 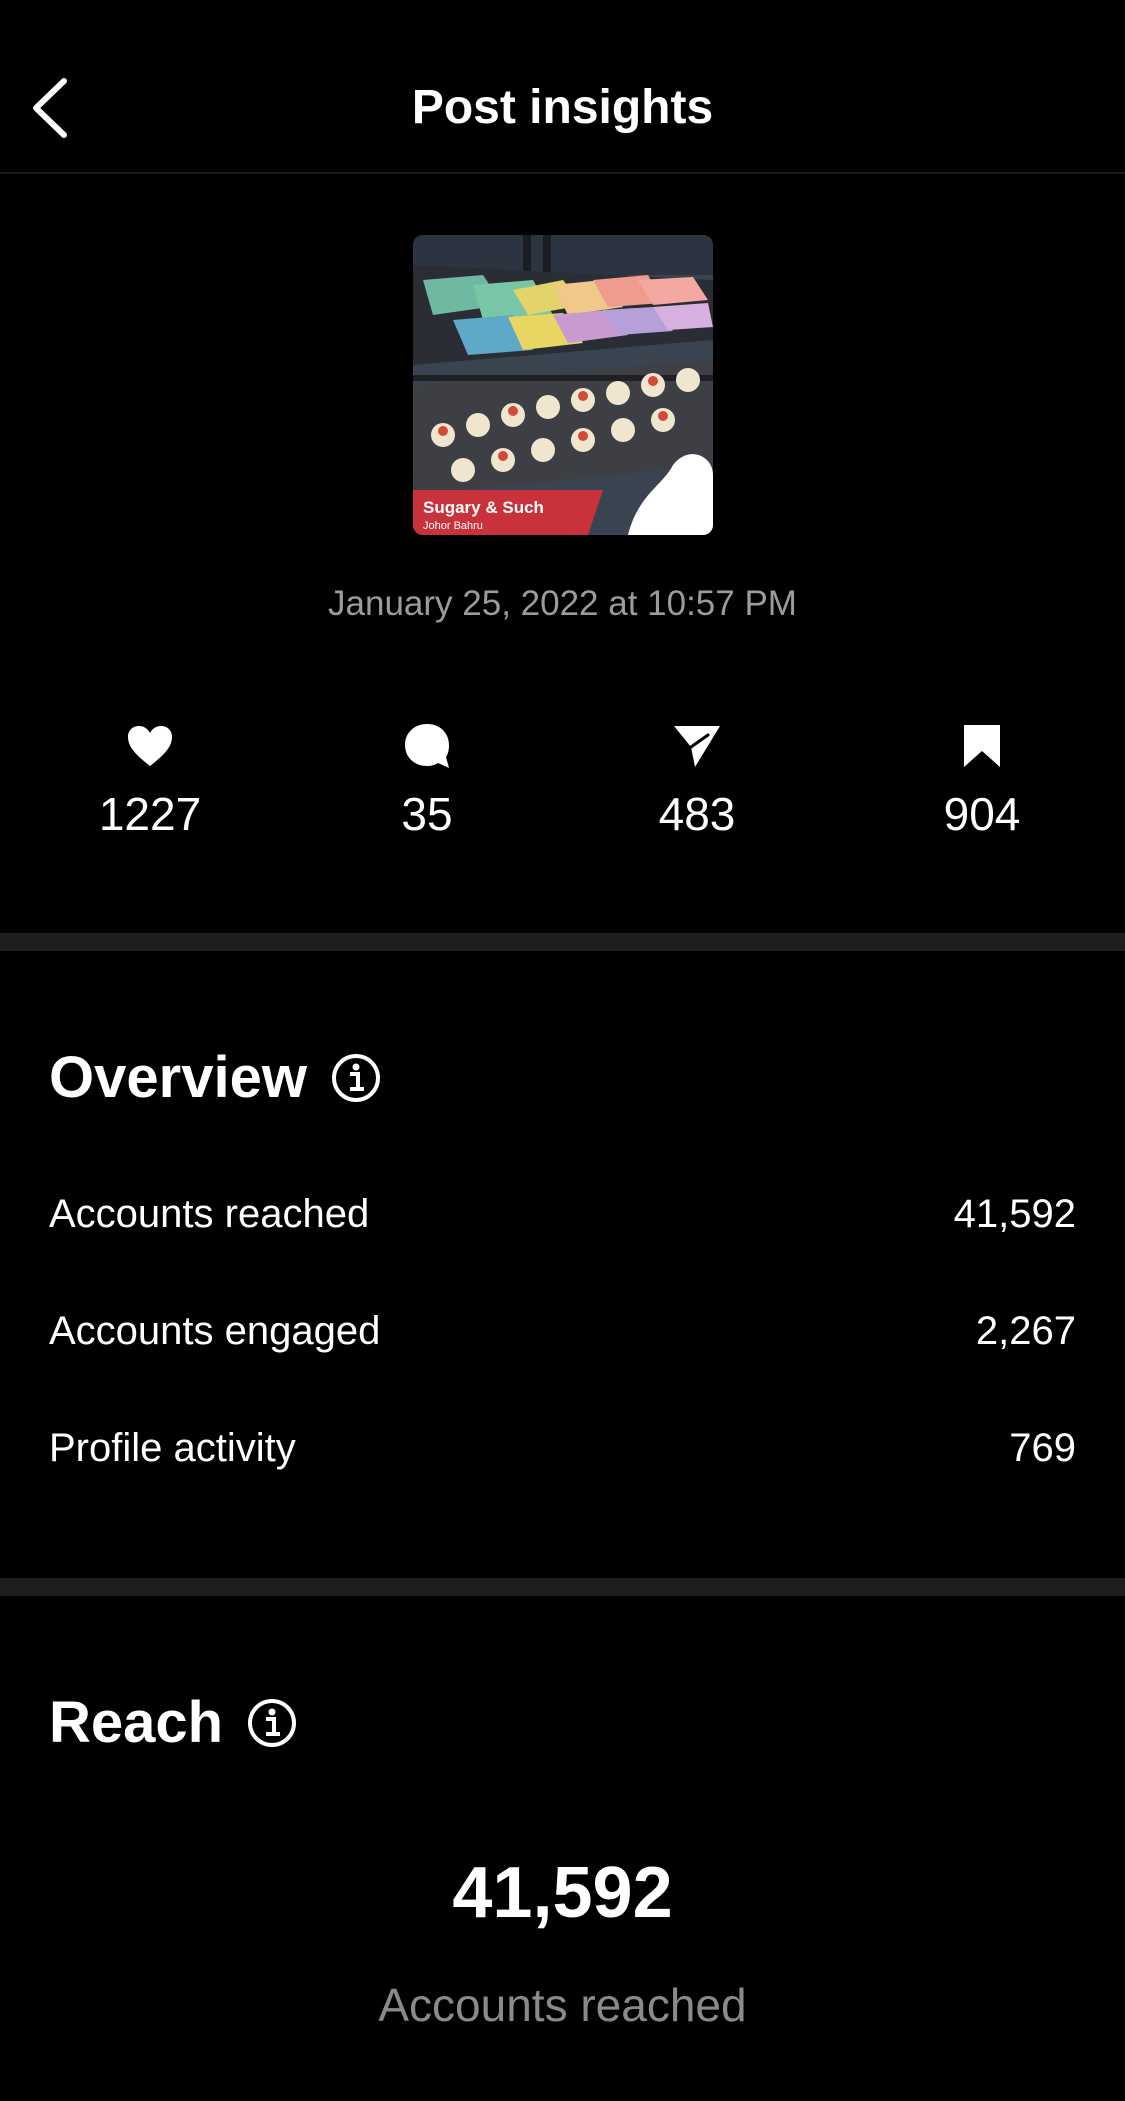 I want to click on row-label: Accounts engaged, so click(x=215, y=1330).